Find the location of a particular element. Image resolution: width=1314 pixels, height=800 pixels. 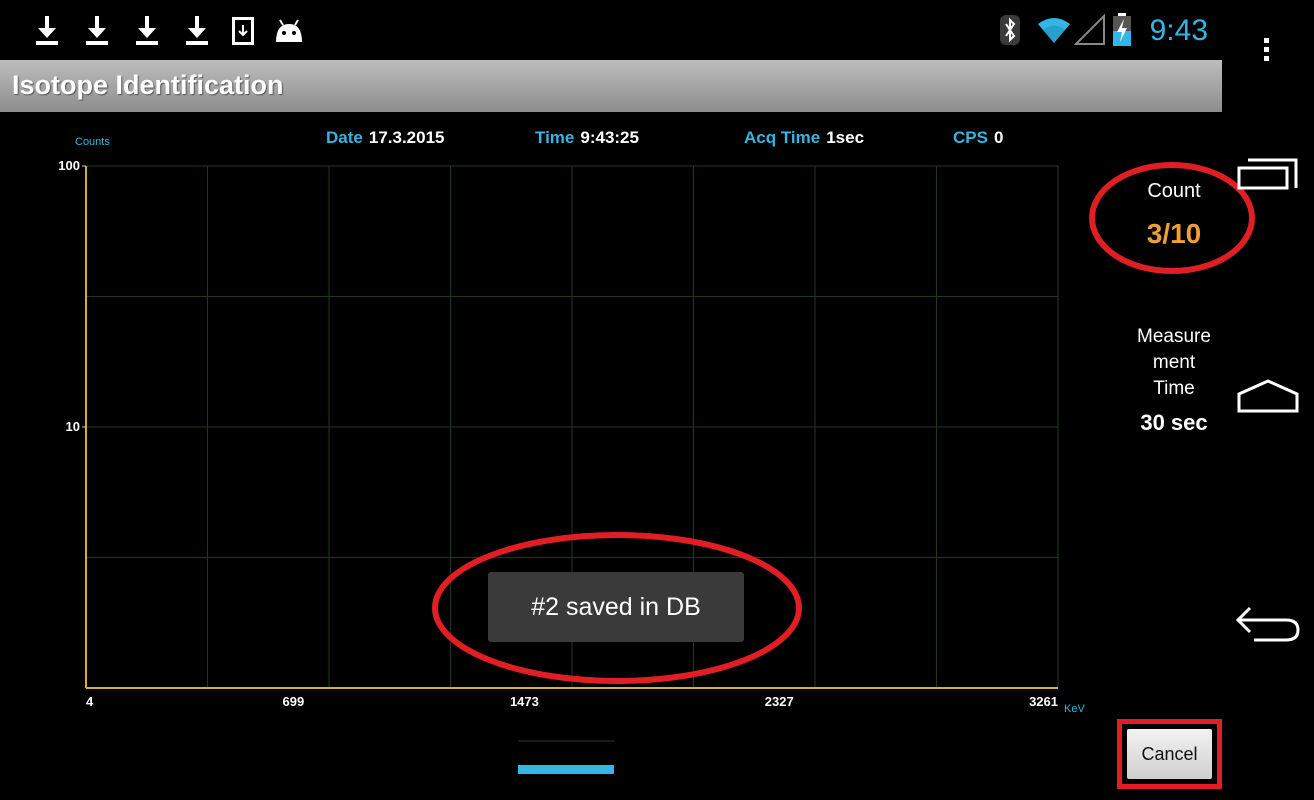

measurement-label-line: ment is located at coordinates (1174, 362).